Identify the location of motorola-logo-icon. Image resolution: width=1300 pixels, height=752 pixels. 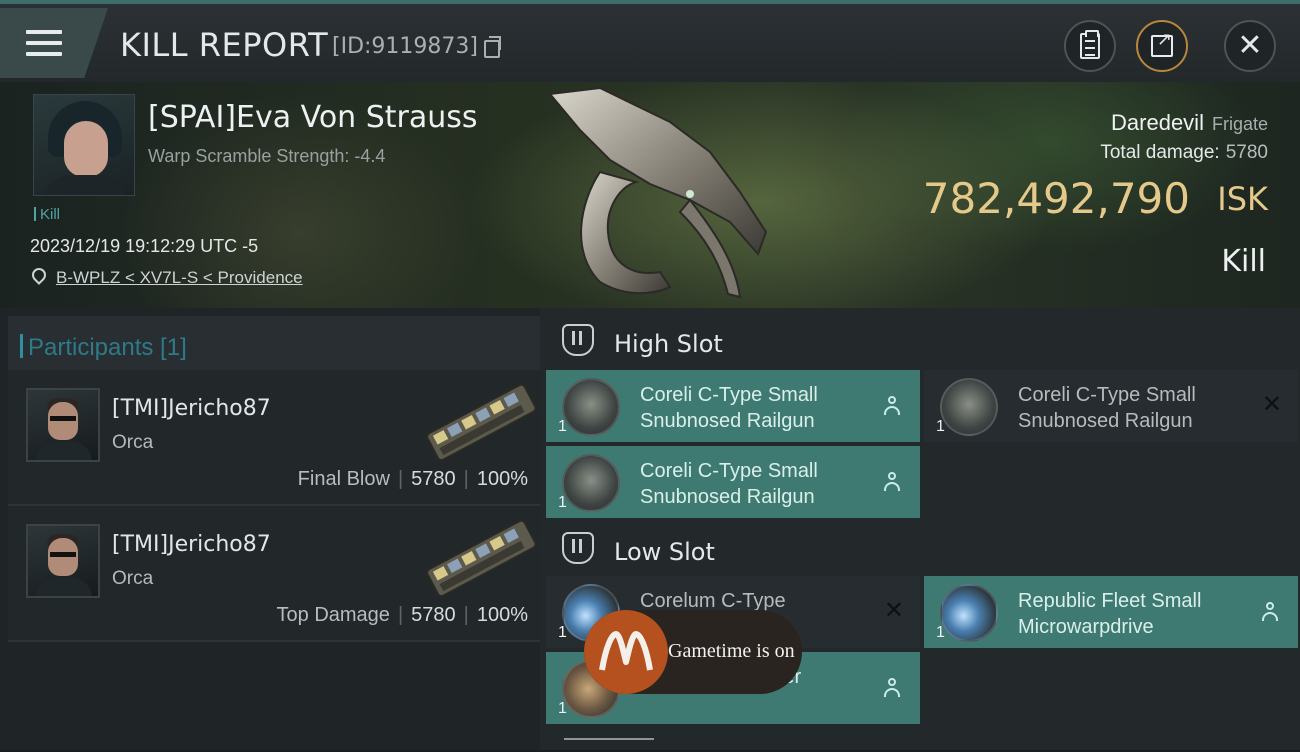
(626, 652).